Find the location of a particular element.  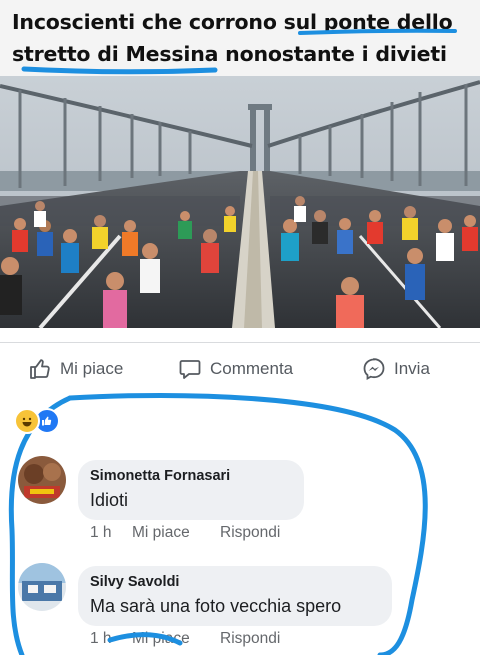

comment-author: Silvy Savoldi is located at coordinates (234, 582).